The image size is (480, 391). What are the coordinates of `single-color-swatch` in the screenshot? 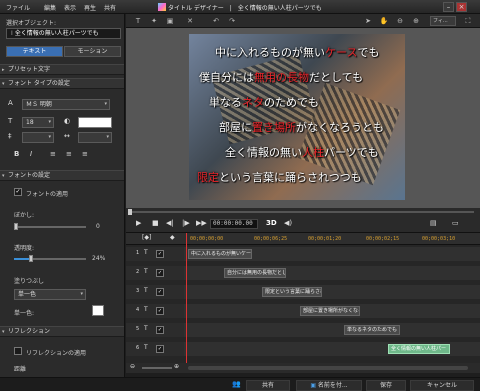 It's located at (98, 310).